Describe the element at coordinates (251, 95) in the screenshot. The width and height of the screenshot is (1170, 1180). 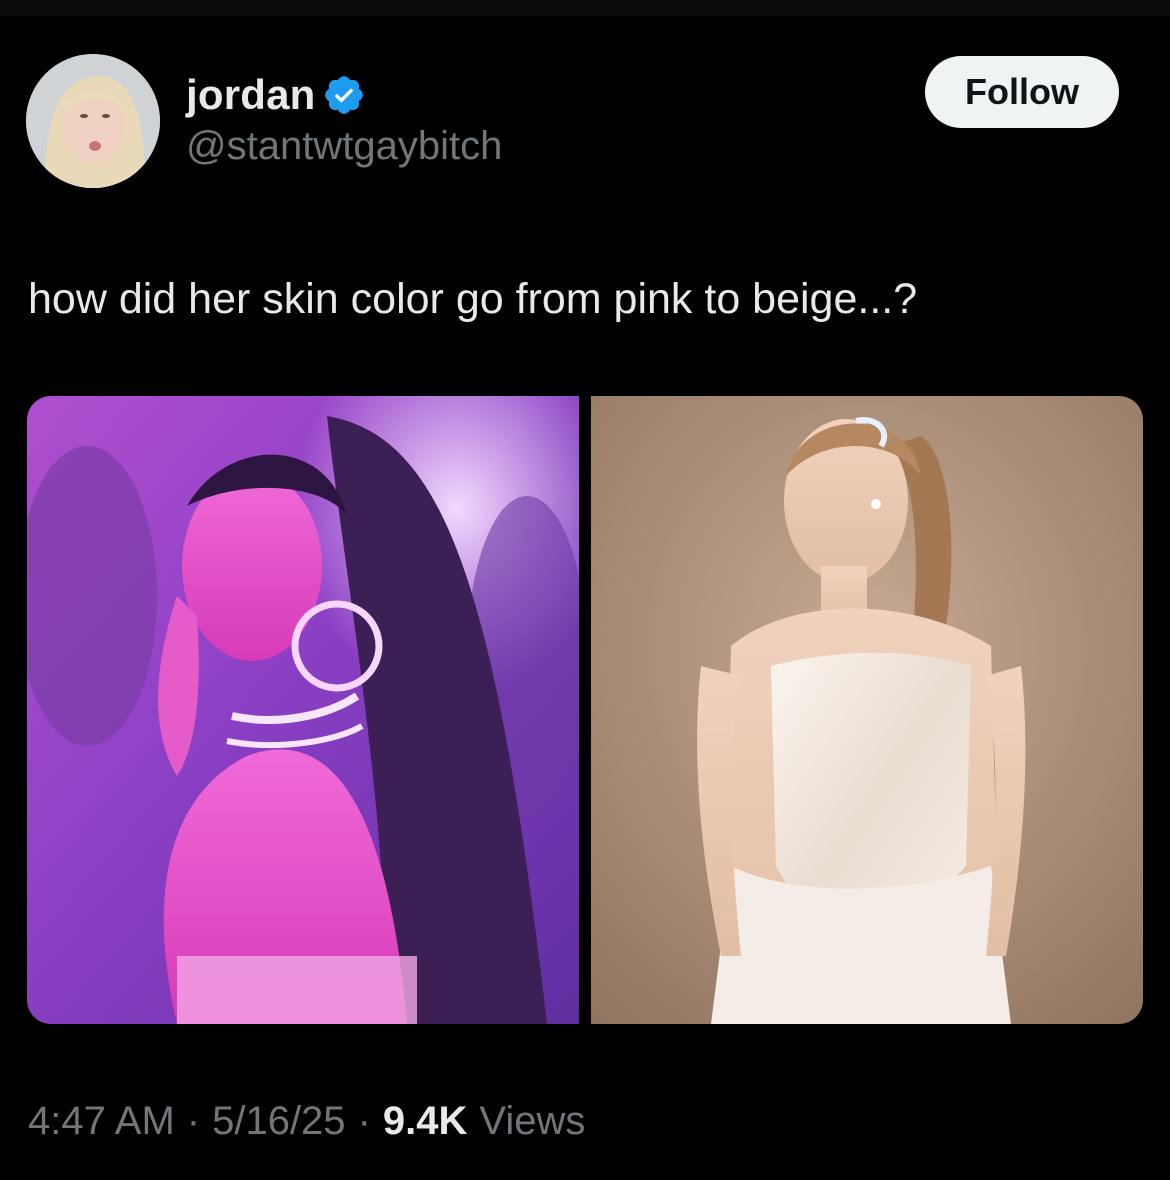
I see `author-display-name: jordan` at that location.